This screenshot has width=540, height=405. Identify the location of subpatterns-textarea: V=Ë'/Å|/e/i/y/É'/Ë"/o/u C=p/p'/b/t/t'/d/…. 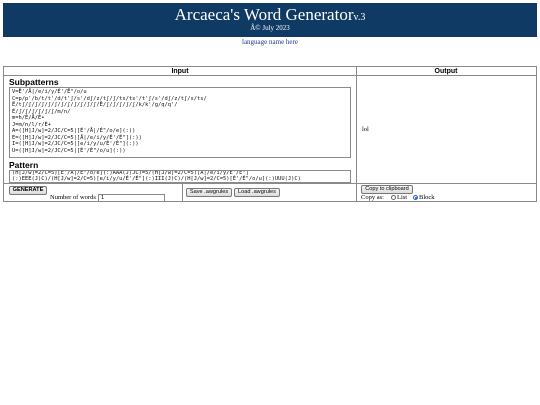
(180, 122).